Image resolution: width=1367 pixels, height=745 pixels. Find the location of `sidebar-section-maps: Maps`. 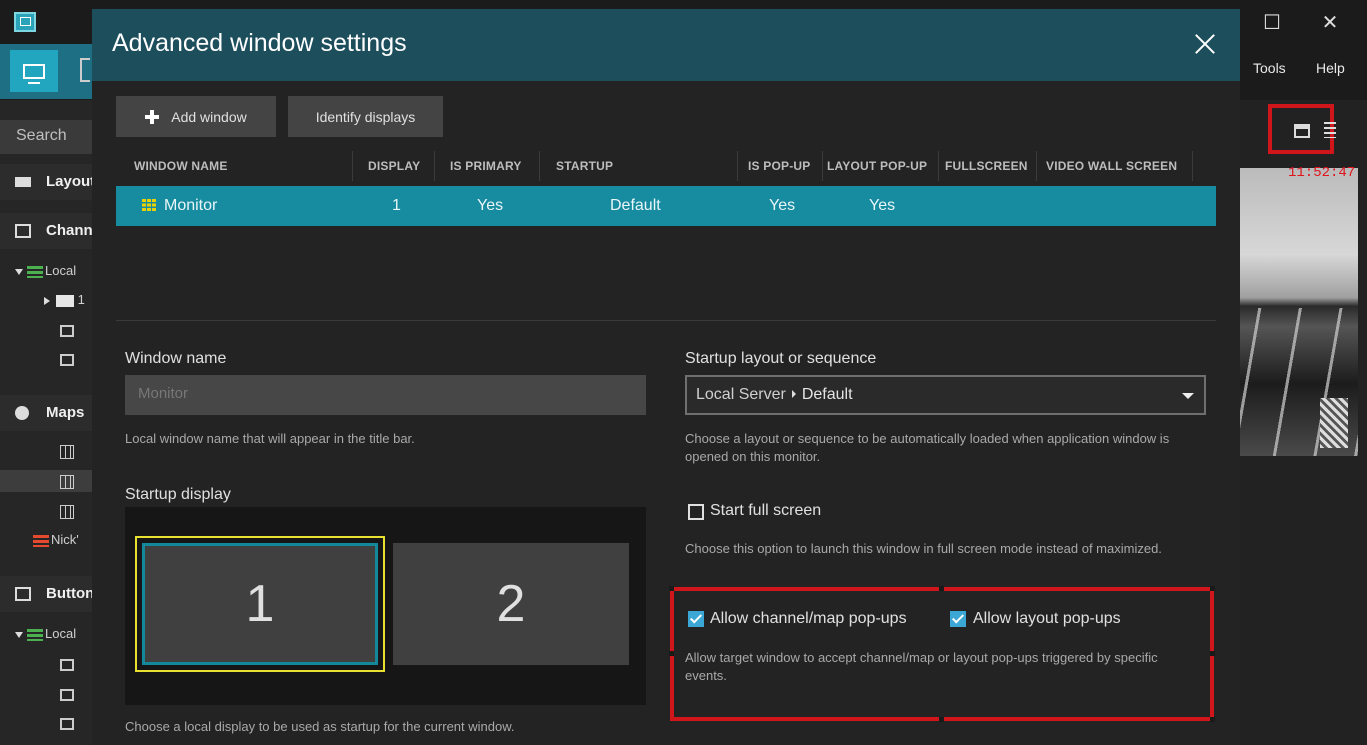

sidebar-section-maps: Maps is located at coordinates (46, 413).